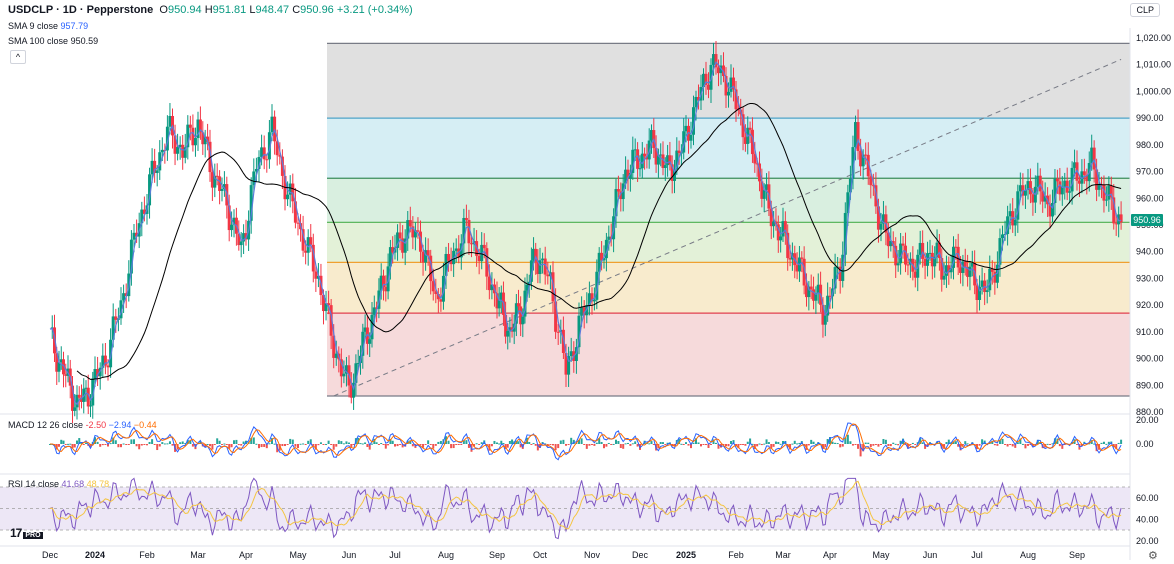 Image resolution: width=1174 pixels, height=564 pixels. What do you see at coordinates (82, 425) in the screenshot?
I see `macd-legend: MACD 12 26 close -2.50 −2.94 −0.44` at bounding box center [82, 425].